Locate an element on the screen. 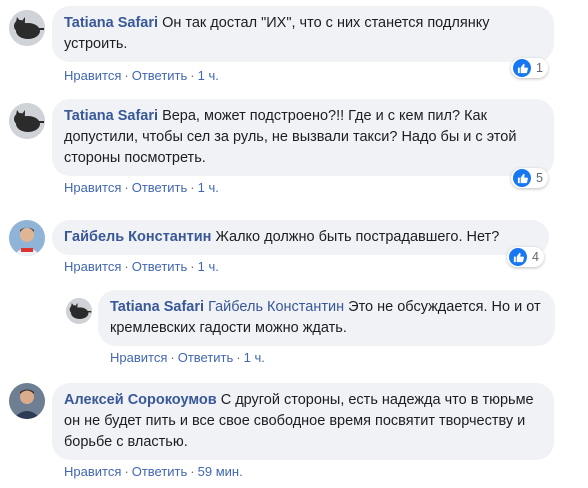  comment-actions: Нравится · Ответить · 59 мин. is located at coordinates (153, 471).